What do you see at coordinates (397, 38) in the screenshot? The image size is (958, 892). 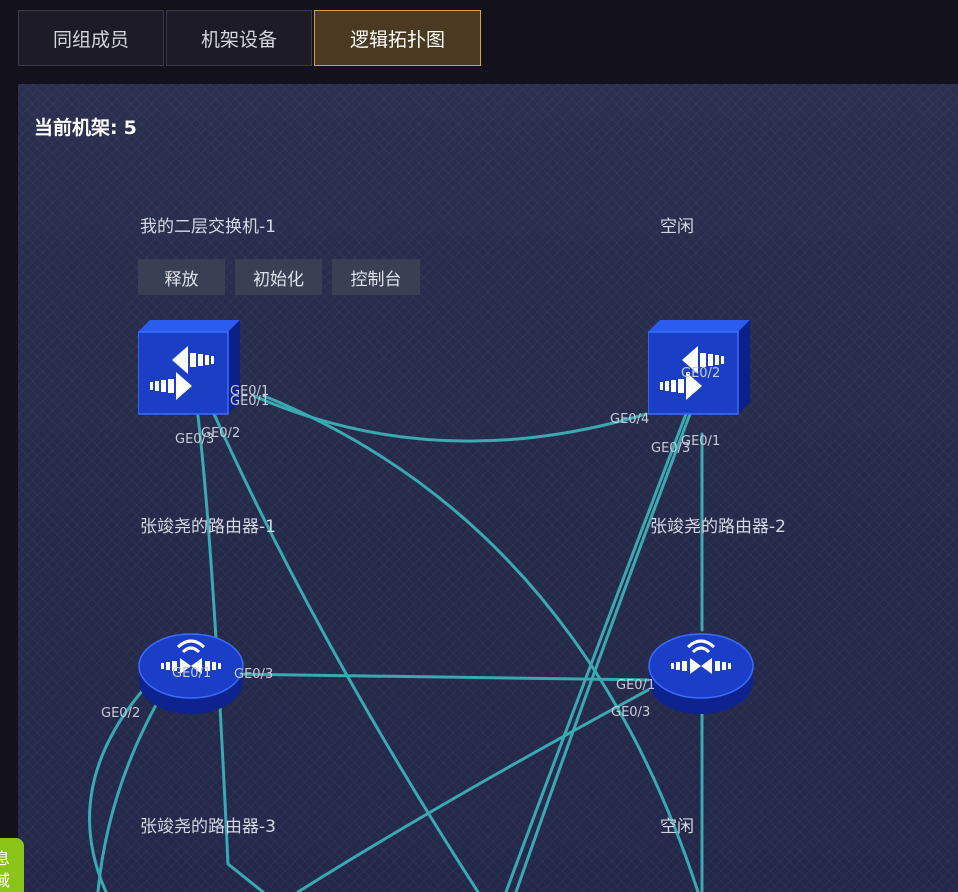 I see `tab-logical-topology: 逻辑拓扑图` at bounding box center [397, 38].